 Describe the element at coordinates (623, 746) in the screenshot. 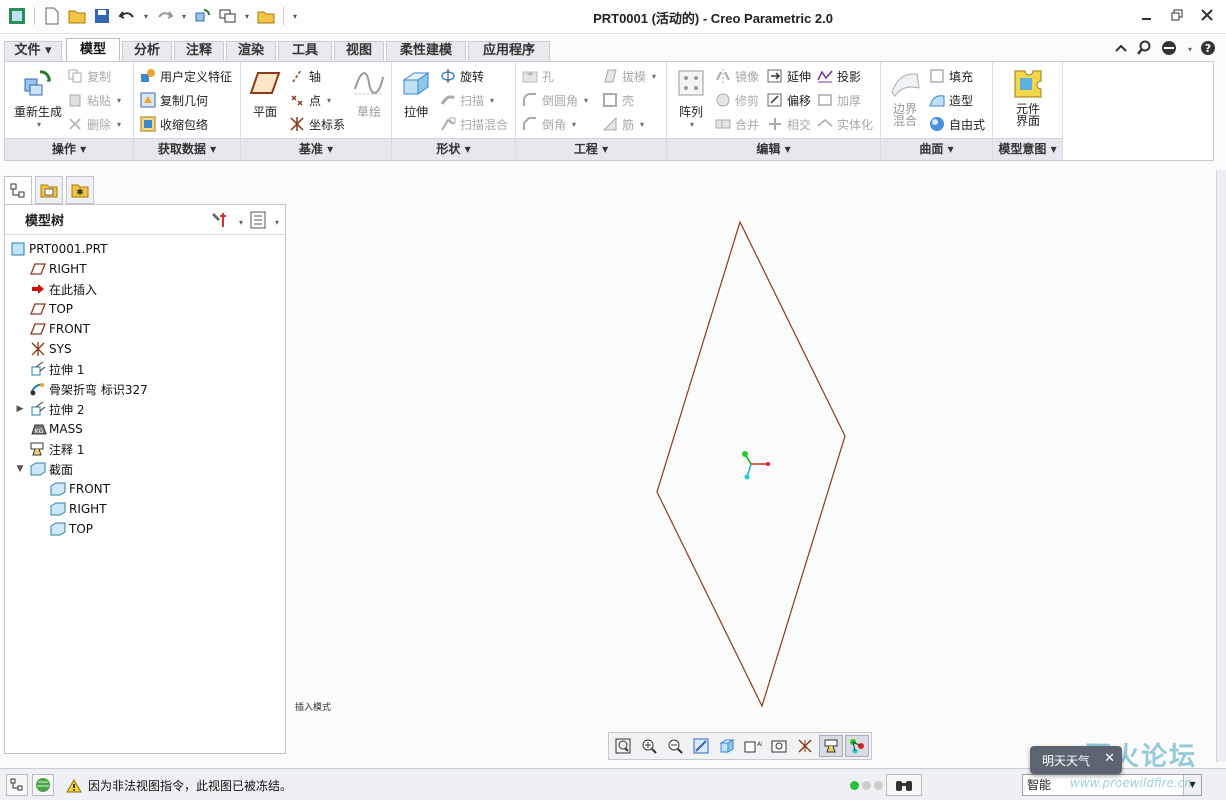

I see `refit-icon` at that location.